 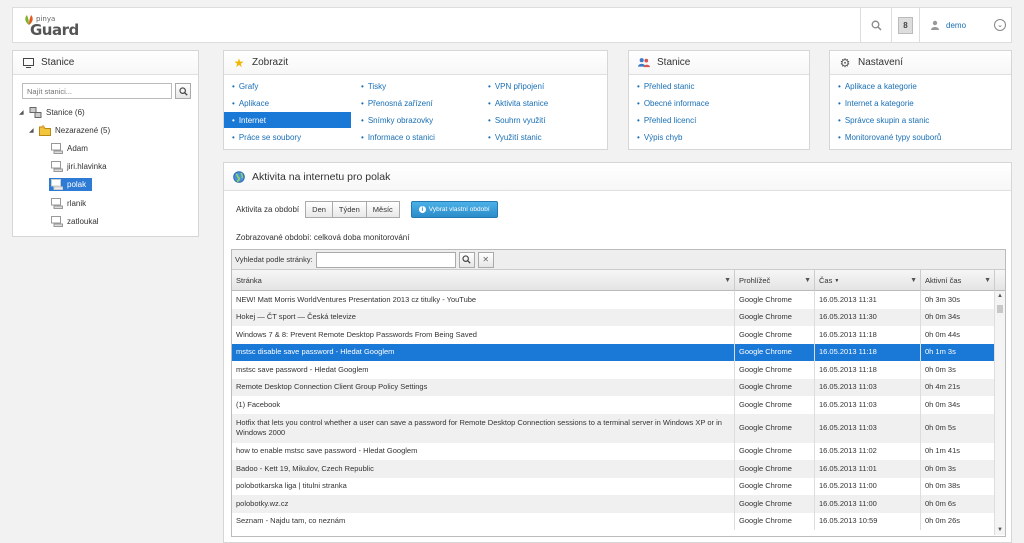 I want to click on notification-button: 8, so click(x=905, y=25).